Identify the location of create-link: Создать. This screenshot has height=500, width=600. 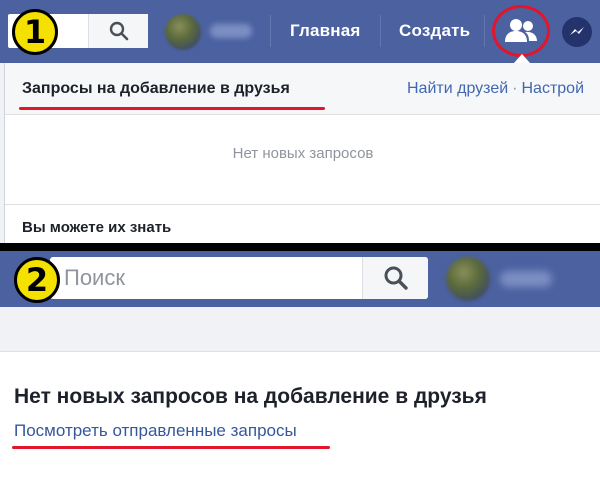
(434, 31).